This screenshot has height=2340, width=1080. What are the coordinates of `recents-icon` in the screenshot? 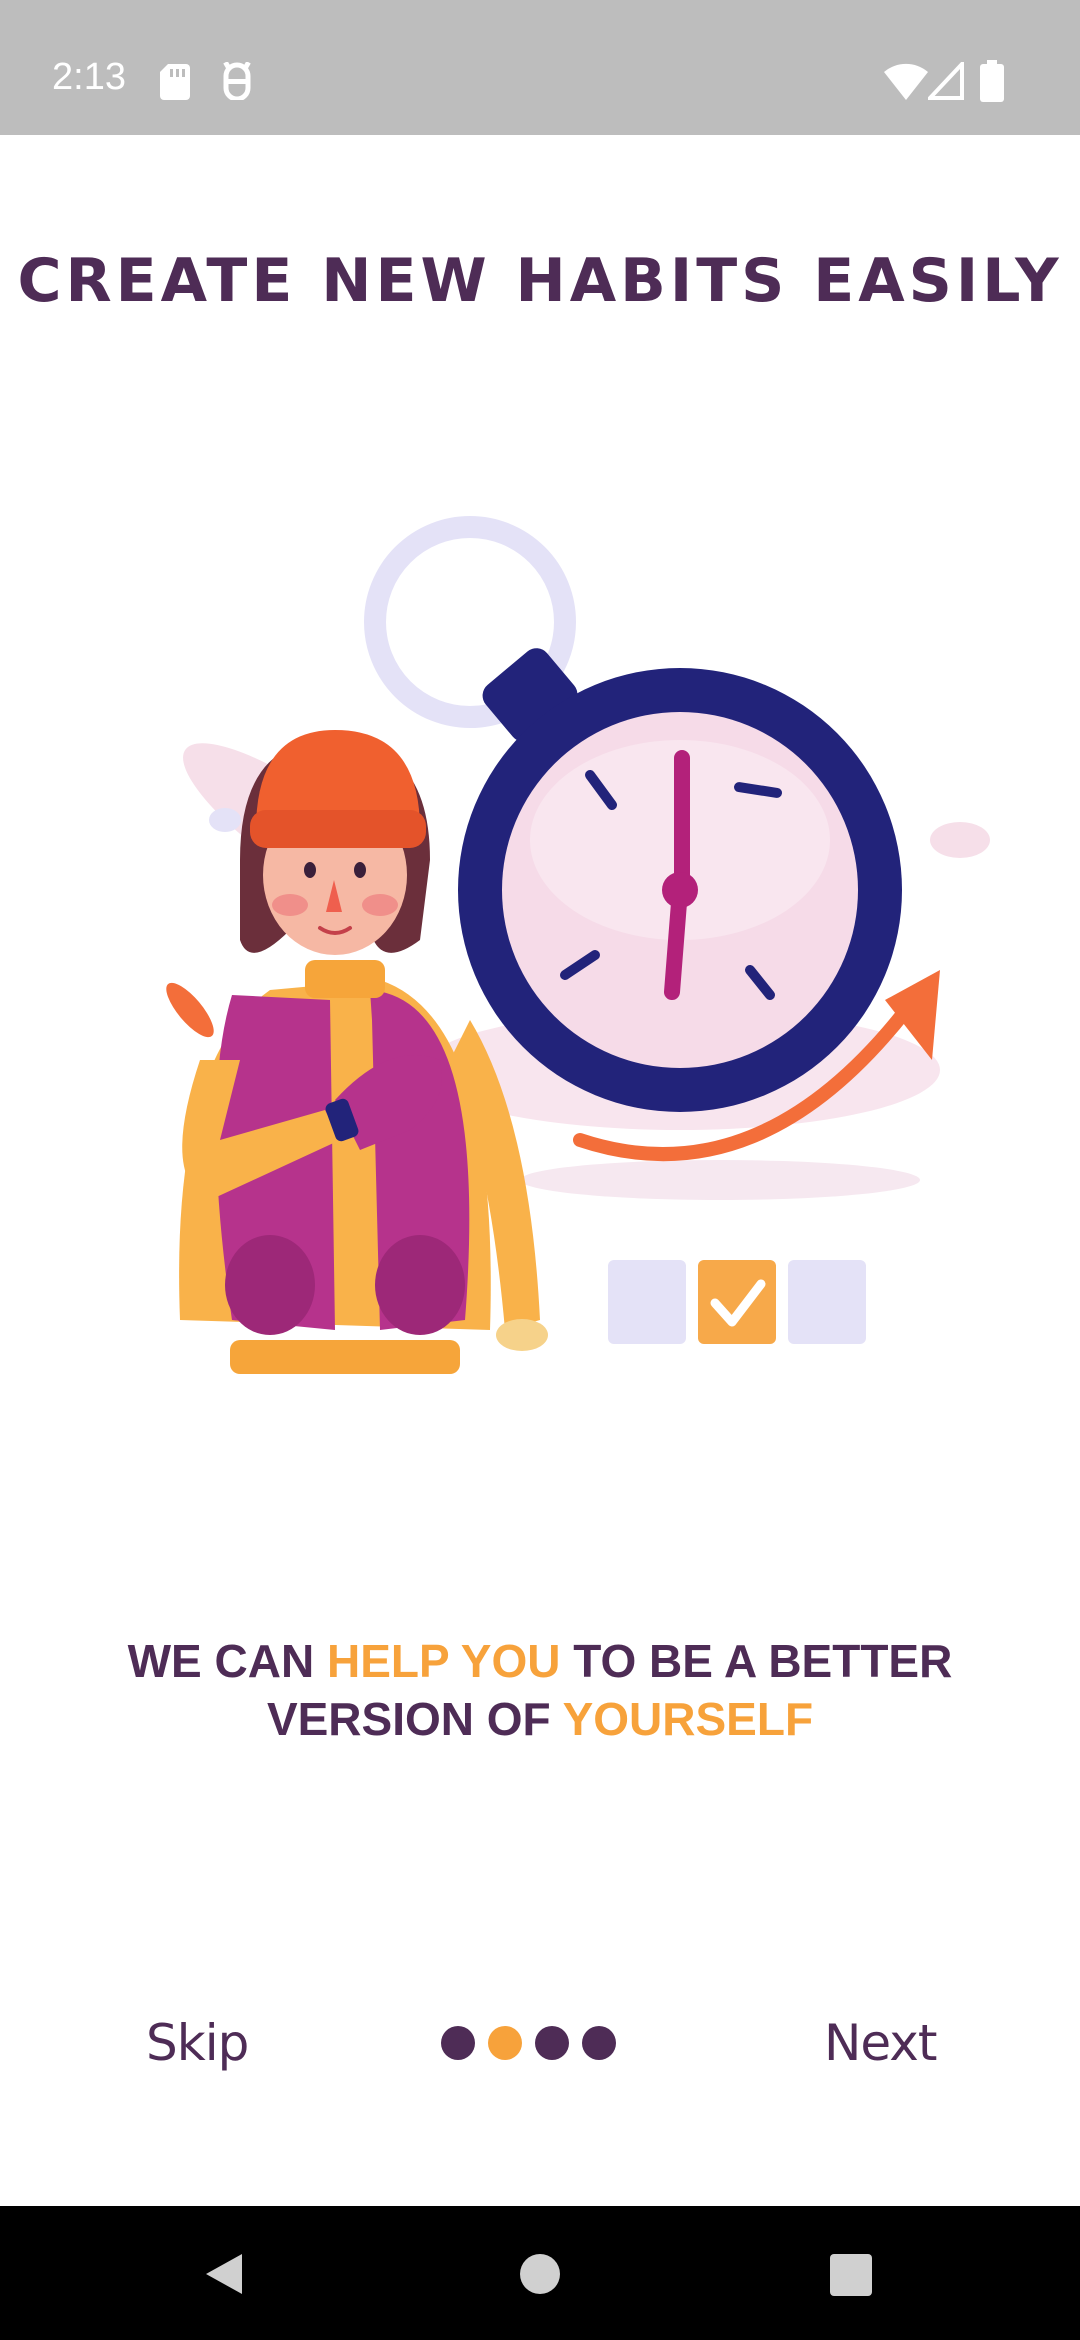 It's located at (851, 2277).